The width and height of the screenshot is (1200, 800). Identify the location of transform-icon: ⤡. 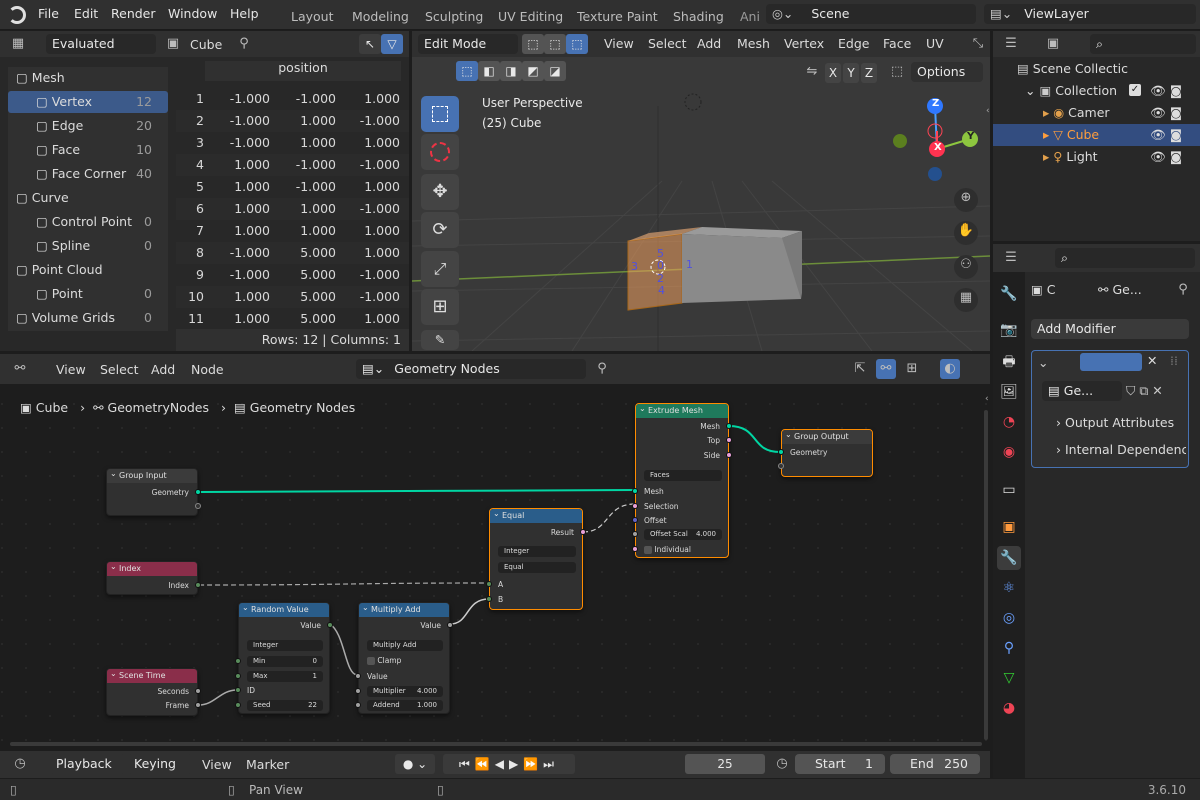
(978, 44).